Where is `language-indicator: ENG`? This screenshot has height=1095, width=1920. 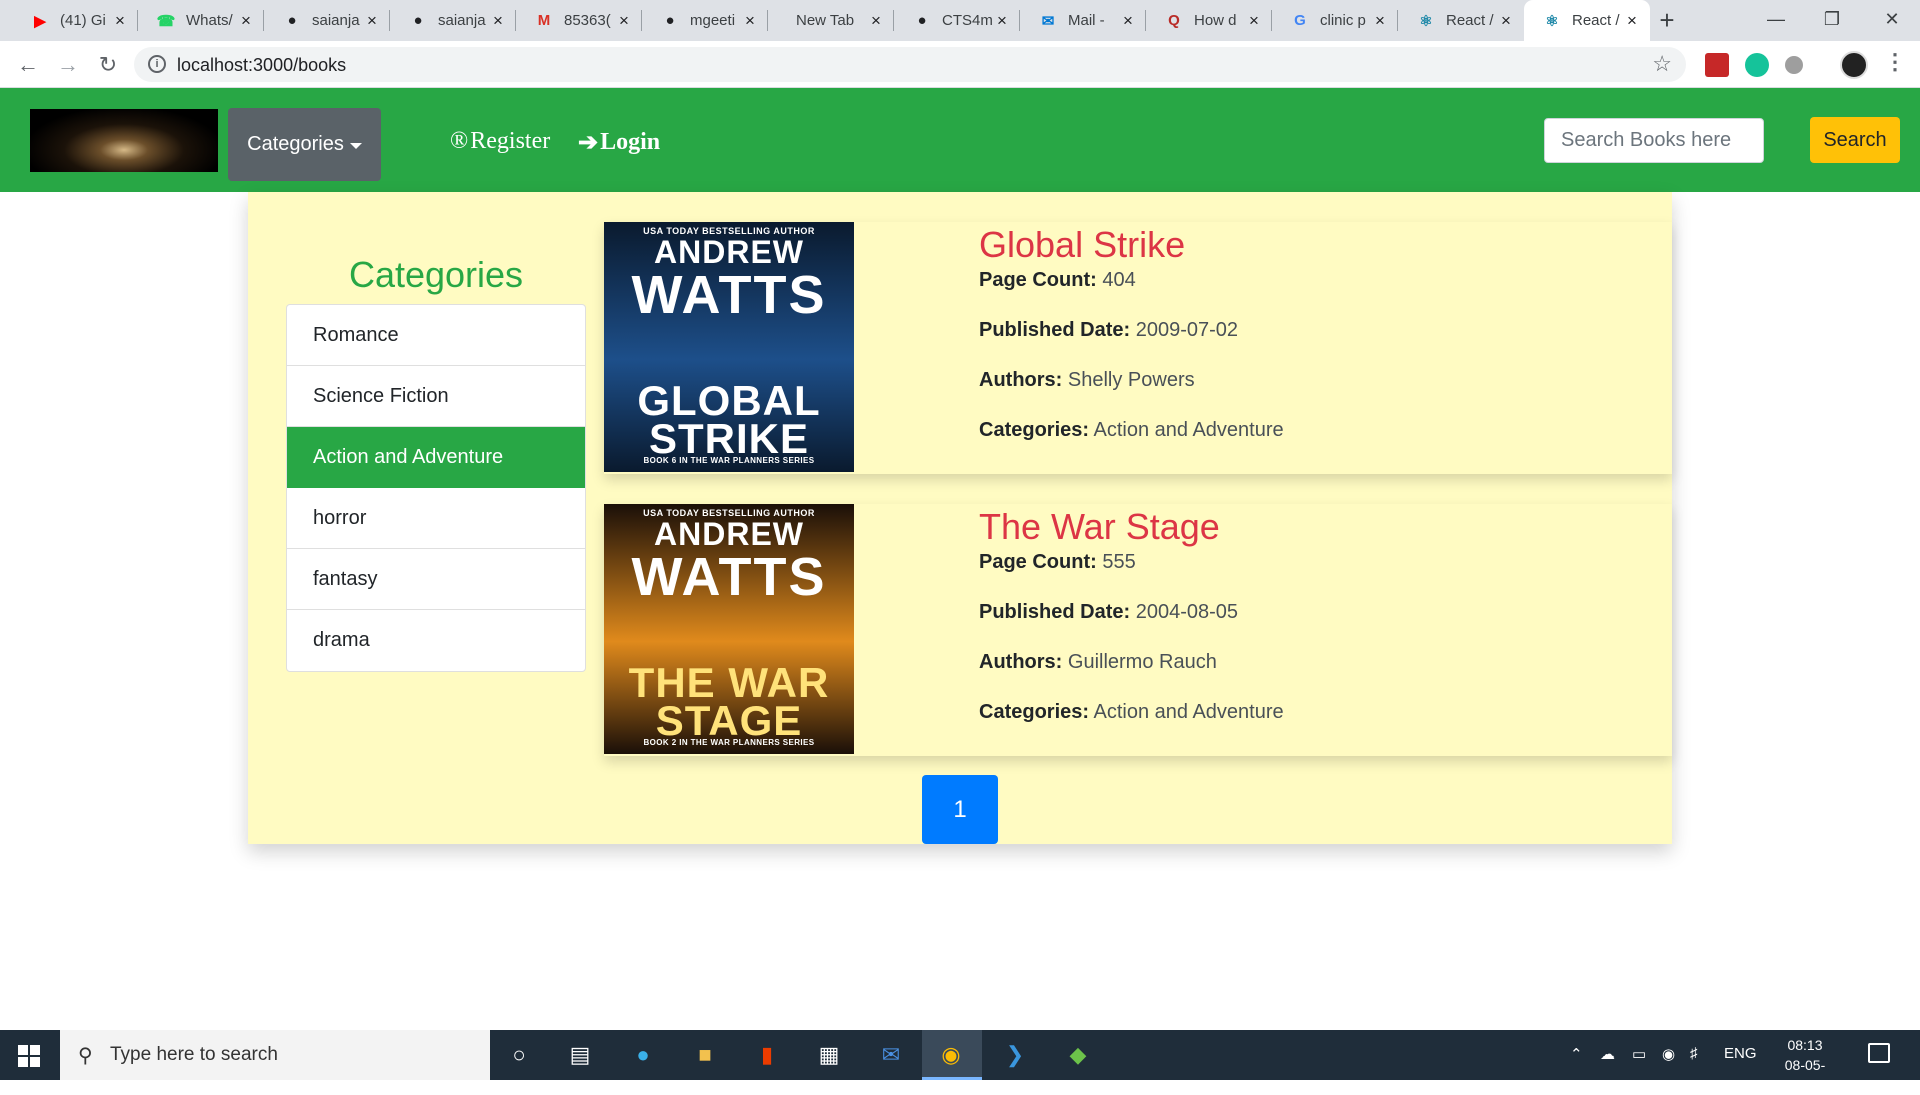 language-indicator: ENG is located at coordinates (1740, 1053).